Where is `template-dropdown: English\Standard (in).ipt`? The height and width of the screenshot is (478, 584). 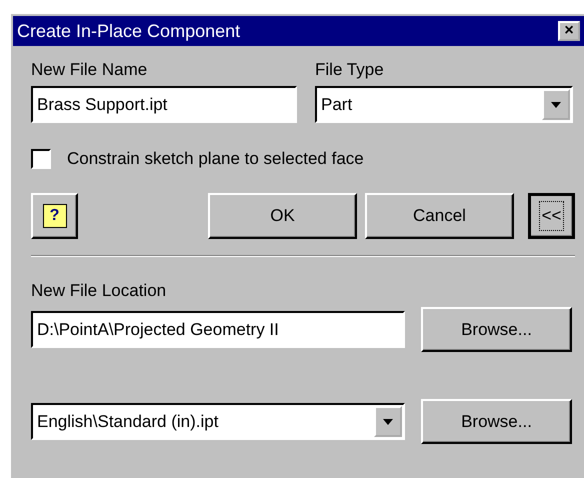
template-dropdown: English\Standard (in).ipt is located at coordinates (218, 421).